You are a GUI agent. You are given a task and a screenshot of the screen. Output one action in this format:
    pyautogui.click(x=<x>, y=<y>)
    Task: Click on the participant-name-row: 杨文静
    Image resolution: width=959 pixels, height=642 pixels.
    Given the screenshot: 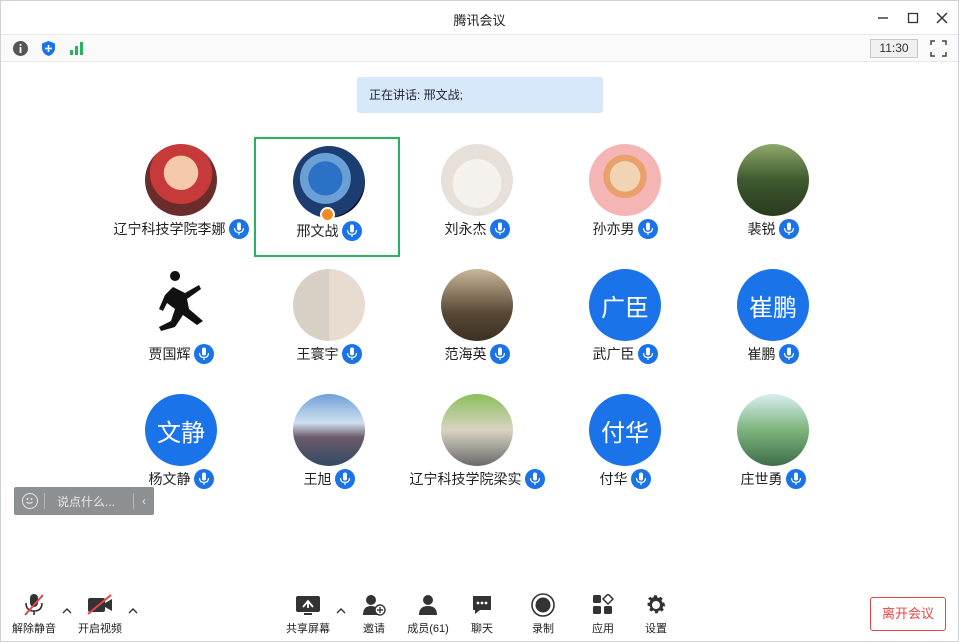 What is the action you would take?
    pyautogui.click(x=181, y=479)
    